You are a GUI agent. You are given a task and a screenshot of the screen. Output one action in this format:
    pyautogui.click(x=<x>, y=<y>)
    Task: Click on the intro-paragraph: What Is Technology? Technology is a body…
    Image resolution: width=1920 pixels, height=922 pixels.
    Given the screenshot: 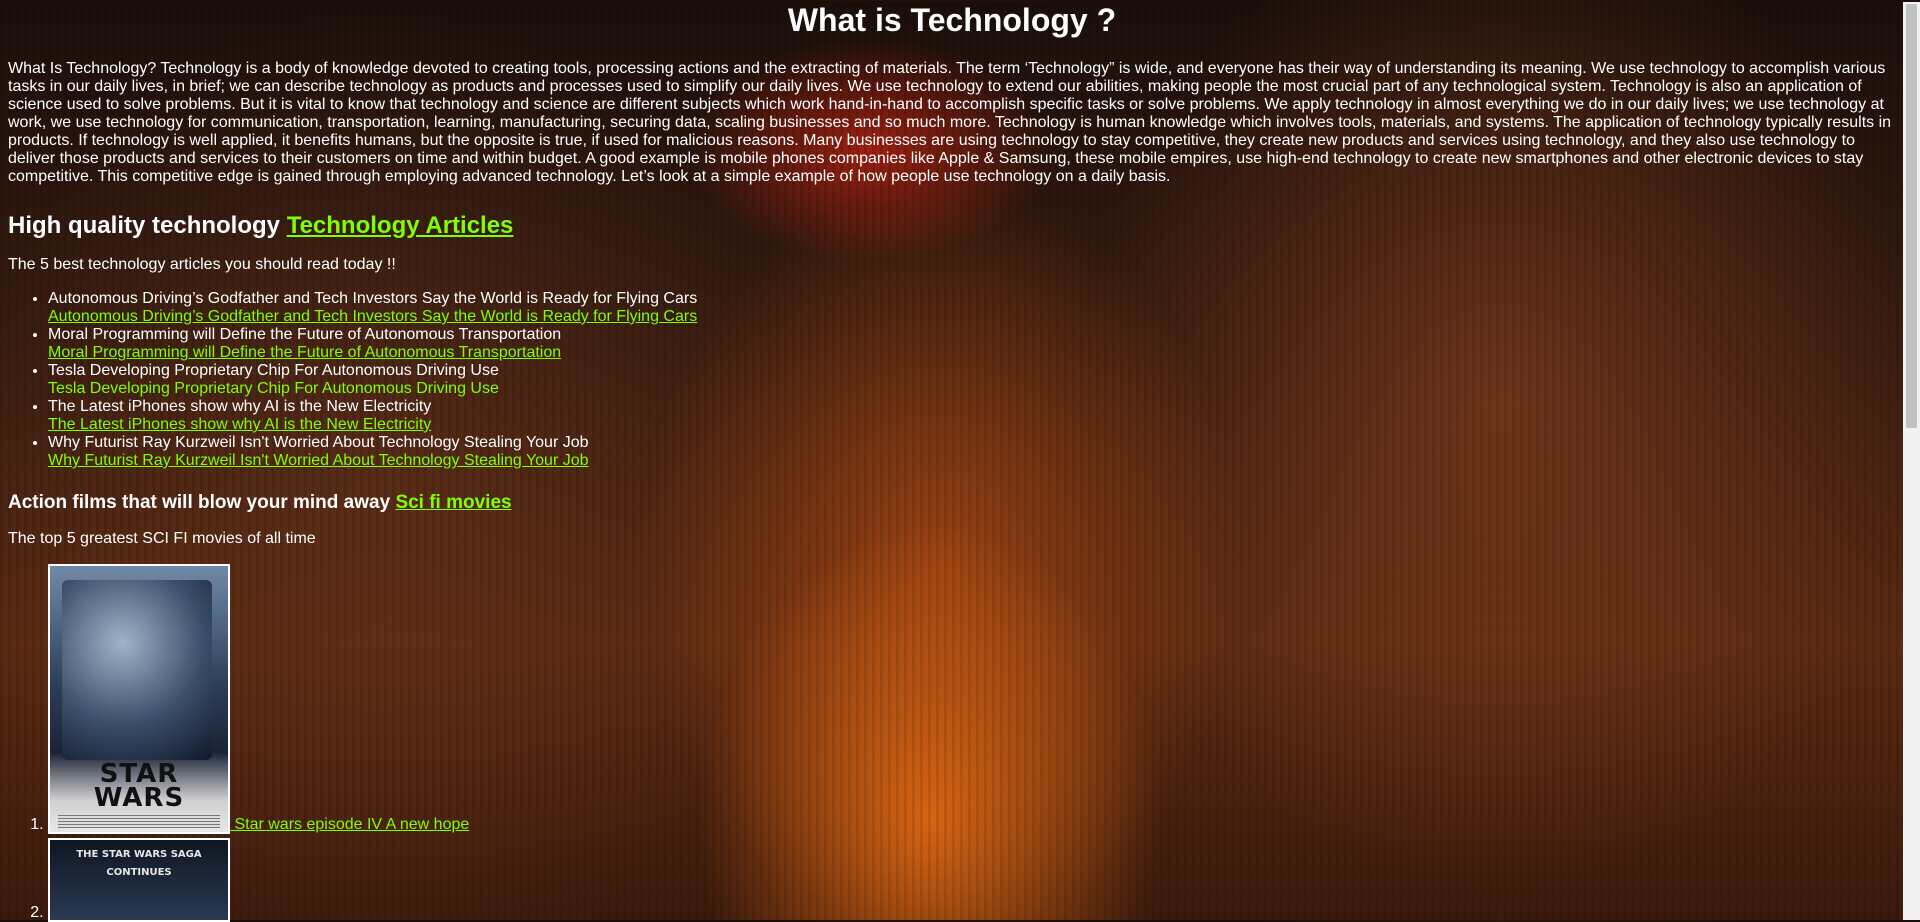 What is the action you would take?
    pyautogui.click(x=950, y=122)
    